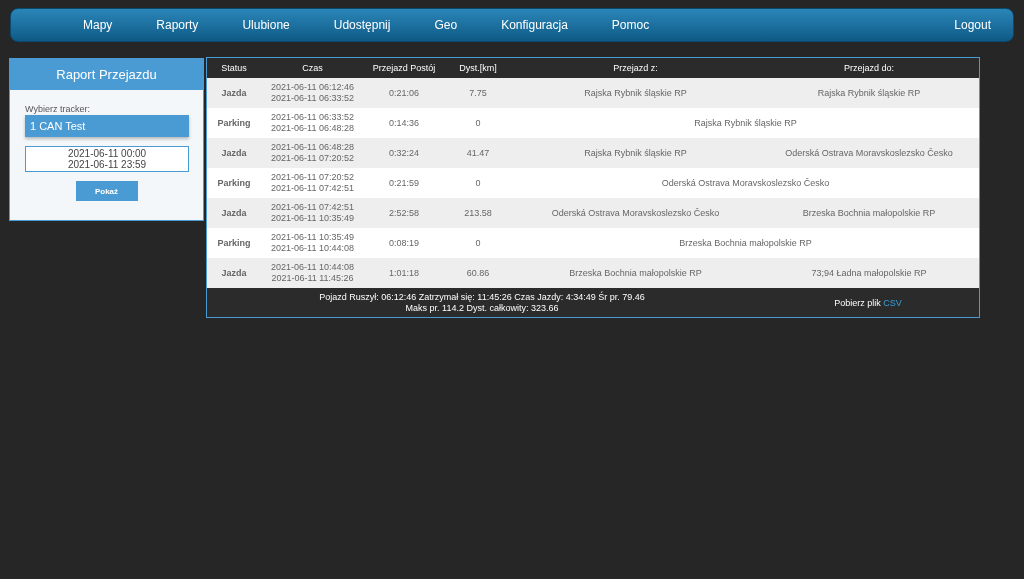  I want to click on logout-link: Logout, so click(972, 25).